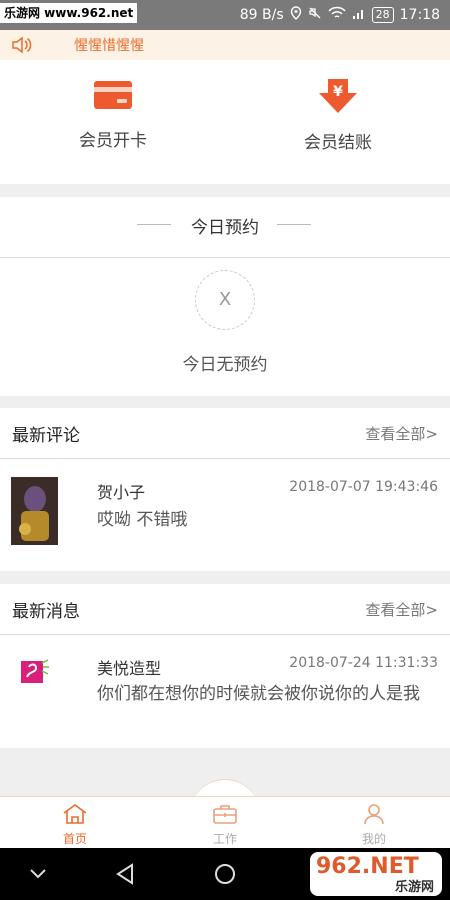  What do you see at coordinates (374, 816) in the screenshot?
I see `user-icon` at bounding box center [374, 816].